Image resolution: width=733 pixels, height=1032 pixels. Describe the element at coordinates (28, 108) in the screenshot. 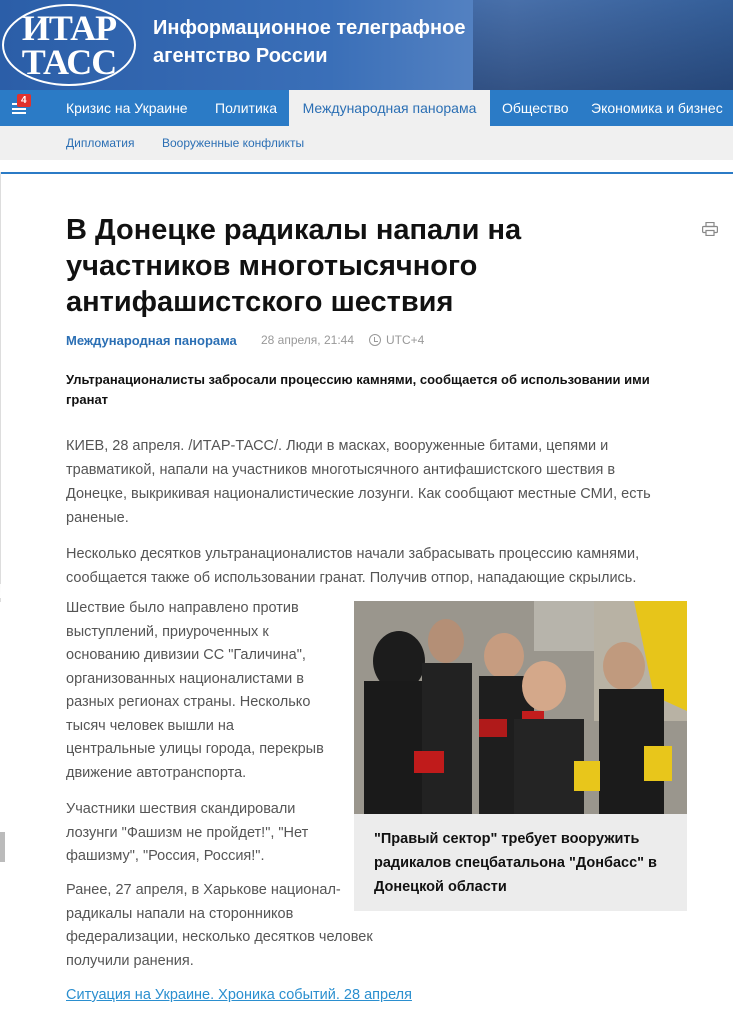

I see `menu-button: 4` at that location.